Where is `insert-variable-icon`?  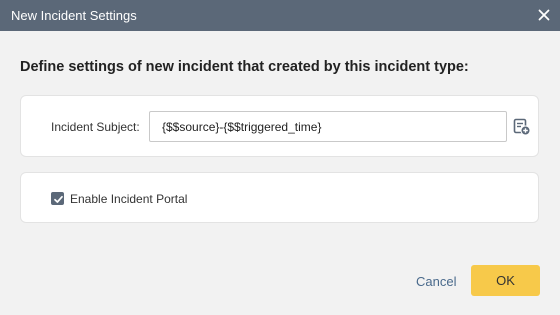 insert-variable-icon is located at coordinates (522, 127).